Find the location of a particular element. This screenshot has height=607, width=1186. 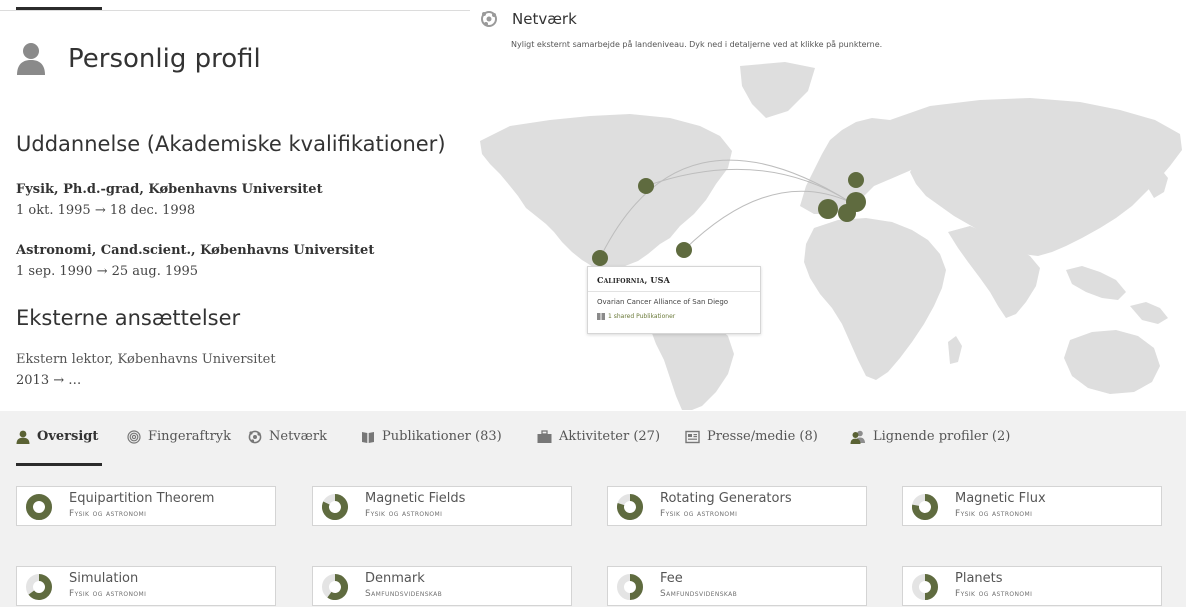

concept-card: Equipartition Theorem Fysik og astronomi is located at coordinates (146, 506).